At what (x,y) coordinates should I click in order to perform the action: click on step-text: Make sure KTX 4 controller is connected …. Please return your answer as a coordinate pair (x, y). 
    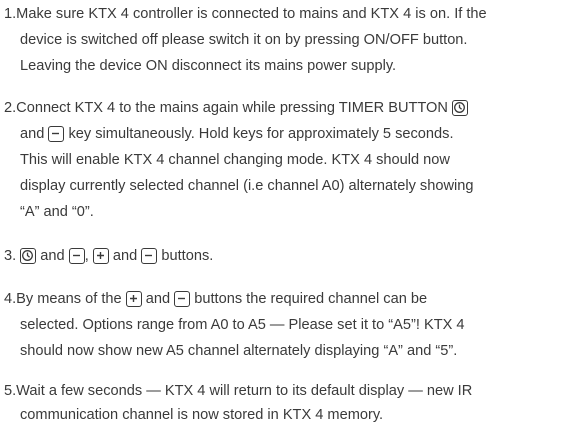
    Looking at the image, I should click on (251, 14).